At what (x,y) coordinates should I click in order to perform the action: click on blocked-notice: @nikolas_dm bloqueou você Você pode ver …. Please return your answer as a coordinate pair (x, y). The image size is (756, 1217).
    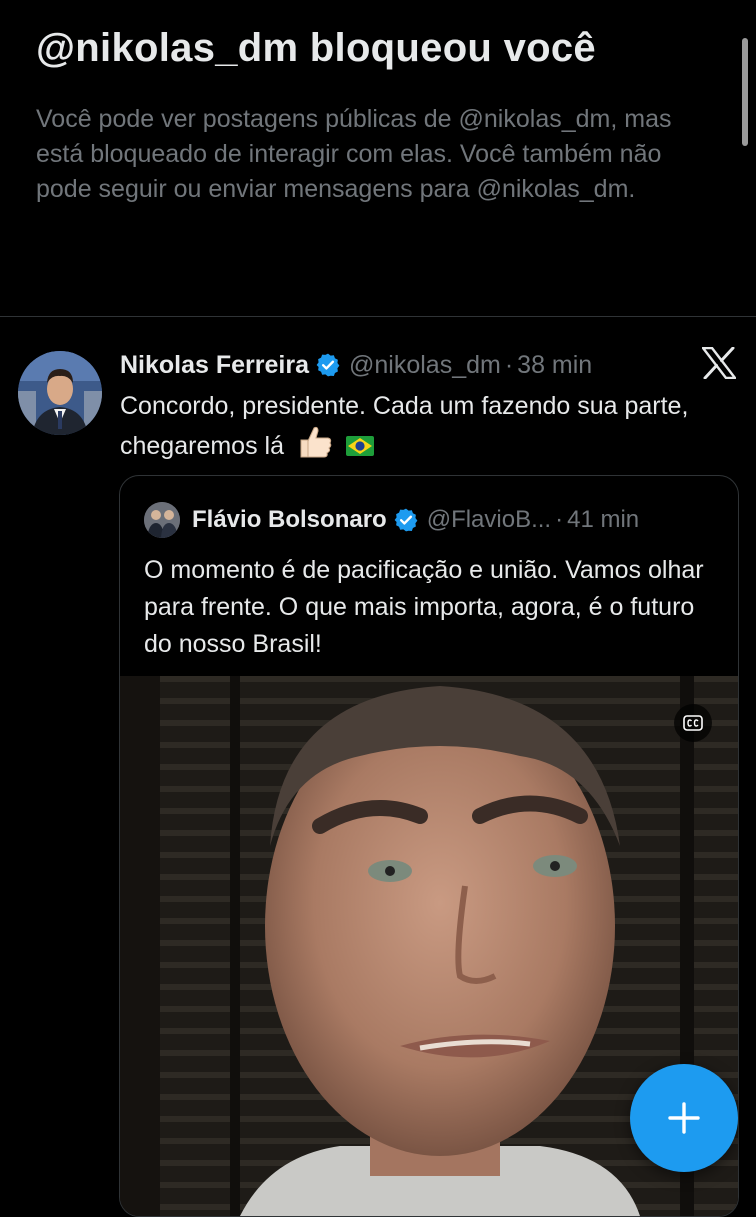
    Looking at the image, I should click on (376, 113).